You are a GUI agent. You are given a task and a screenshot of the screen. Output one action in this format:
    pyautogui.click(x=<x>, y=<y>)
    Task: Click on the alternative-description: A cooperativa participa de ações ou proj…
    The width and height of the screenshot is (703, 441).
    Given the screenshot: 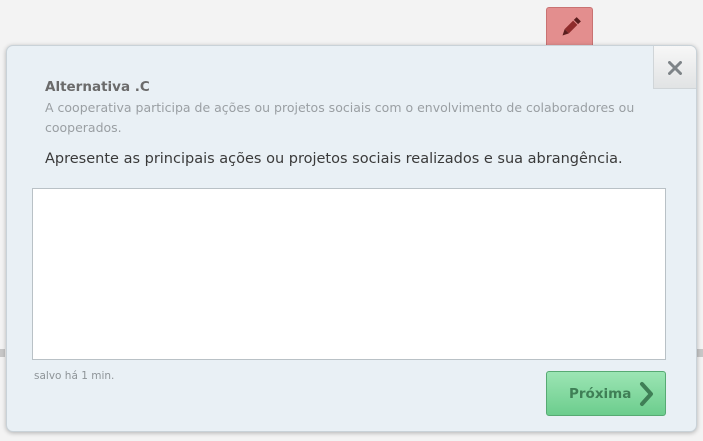 What is the action you would take?
    pyautogui.click(x=340, y=117)
    